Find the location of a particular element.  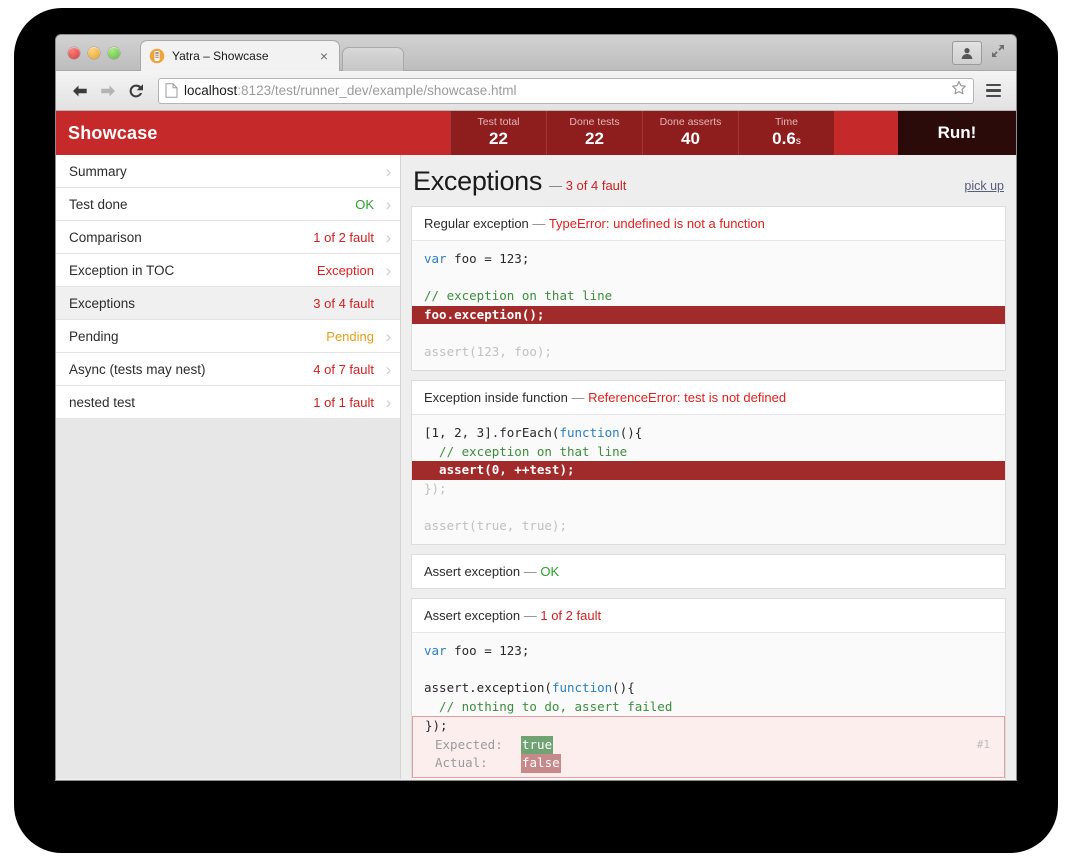

sidebar-item-comparison: Comparison 1 of 2 fault › is located at coordinates (228, 237).